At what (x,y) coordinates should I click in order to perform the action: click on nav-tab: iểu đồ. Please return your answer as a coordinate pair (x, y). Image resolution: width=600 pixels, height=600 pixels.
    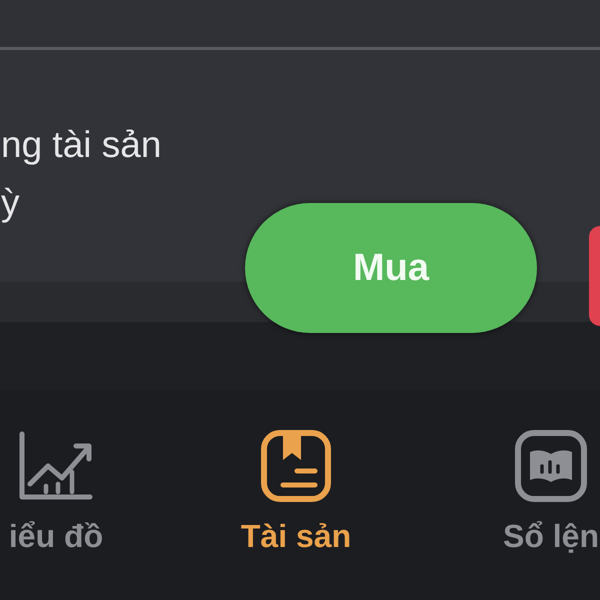
    Looking at the image, I should click on (58, 493).